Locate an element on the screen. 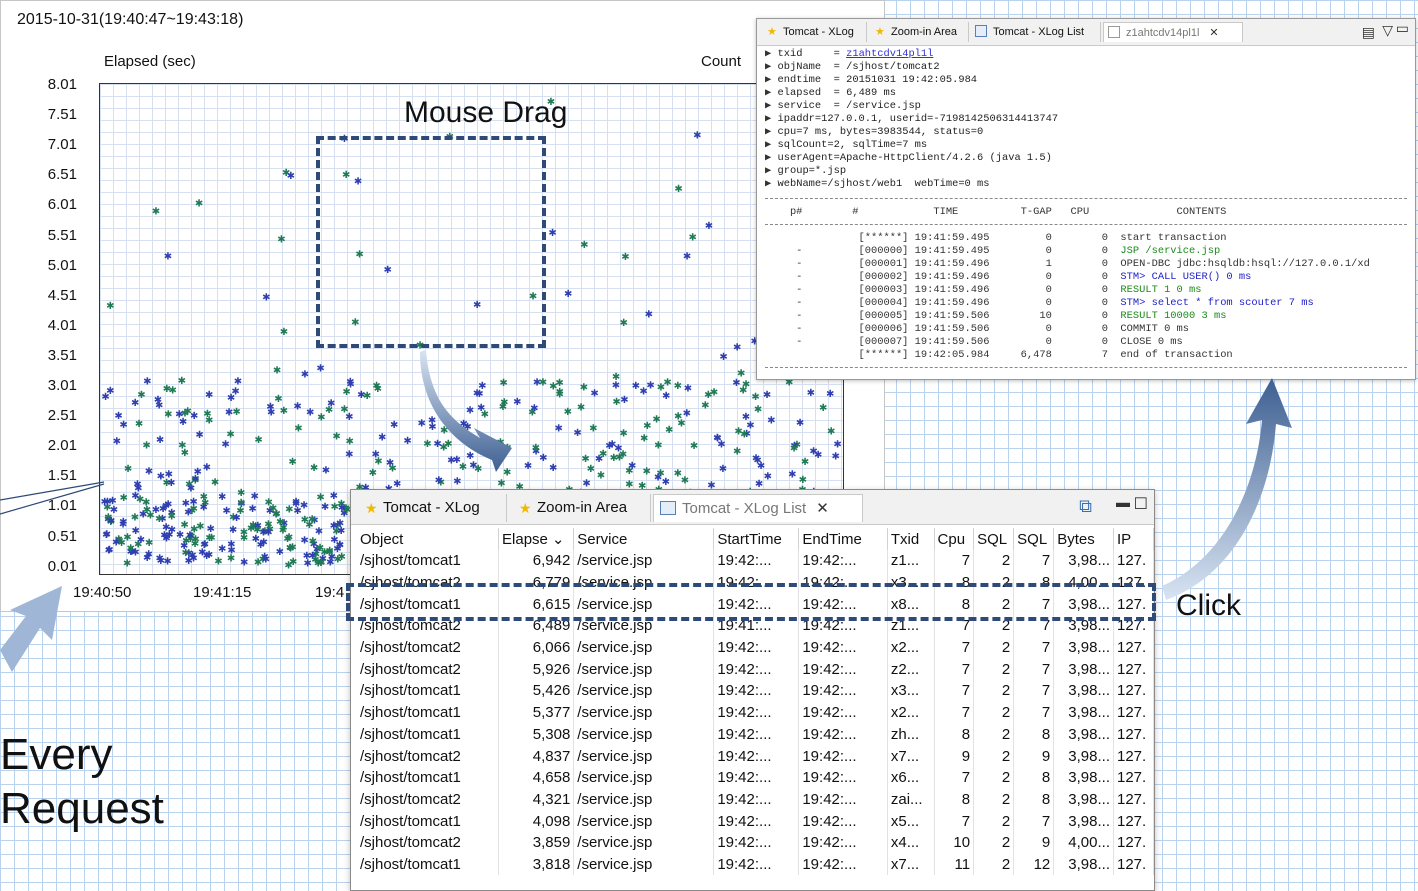 The height and width of the screenshot is (891, 1418). table-cell: 5,926 is located at coordinates (536, 669).